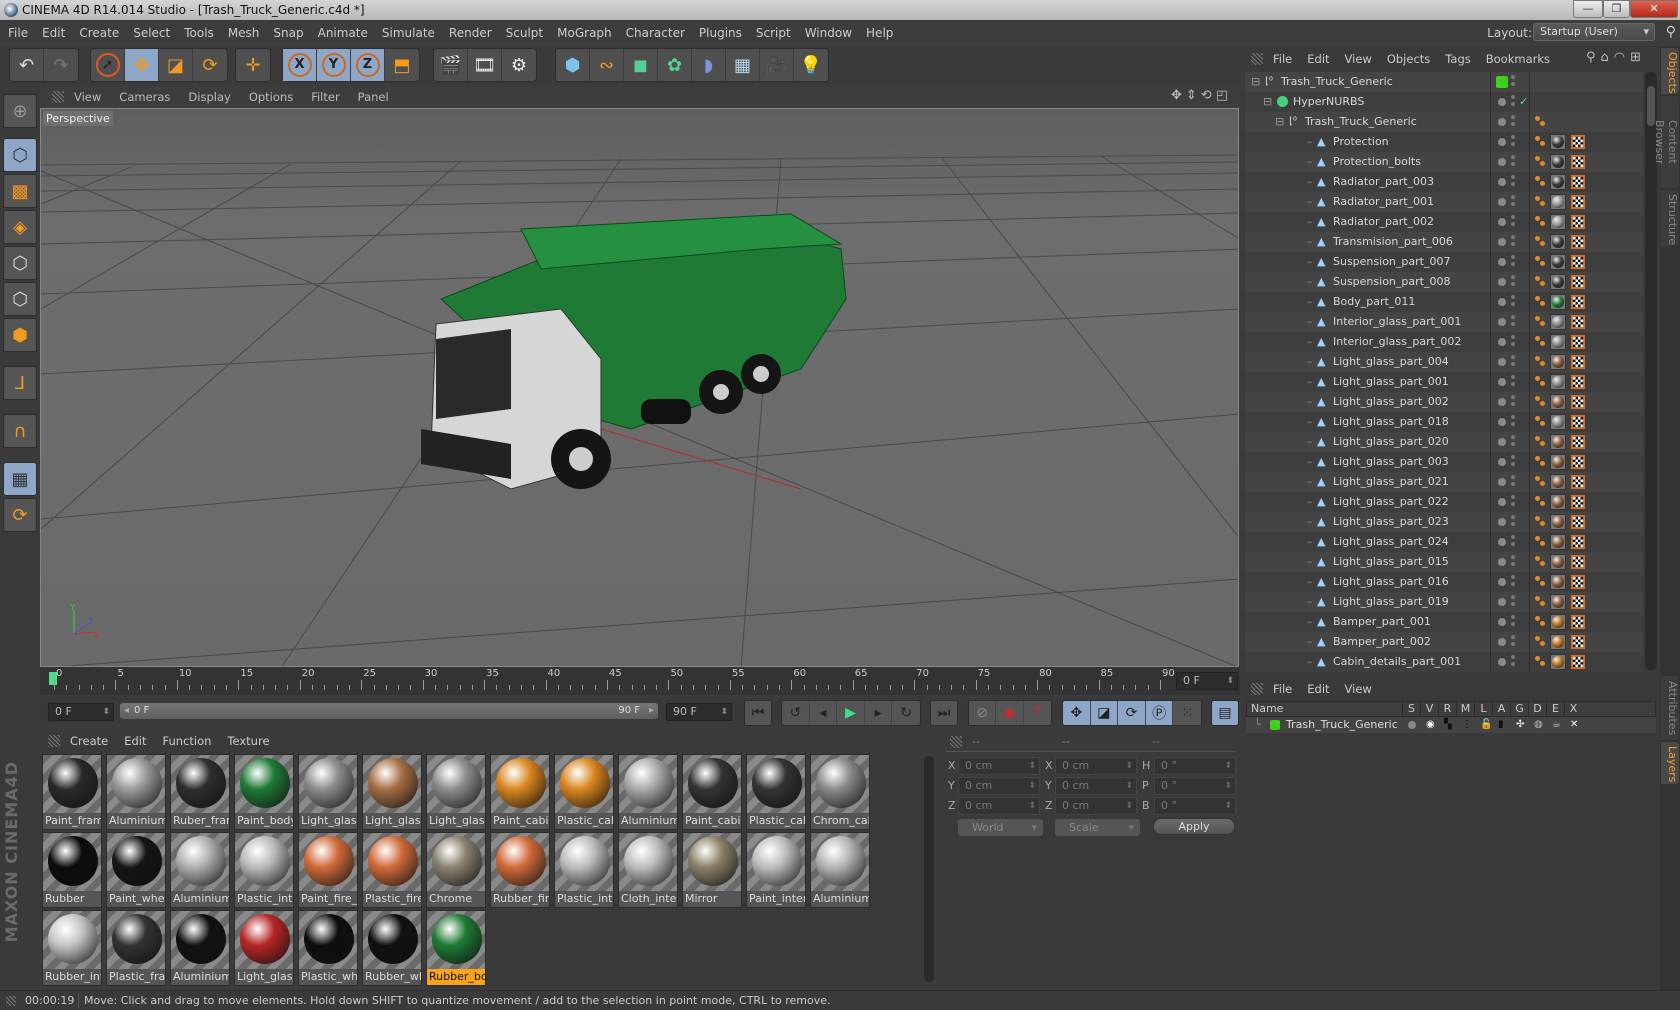  Describe the element at coordinates (675, 65) in the screenshot. I see `mograph-cloner-icon: ✿` at that location.